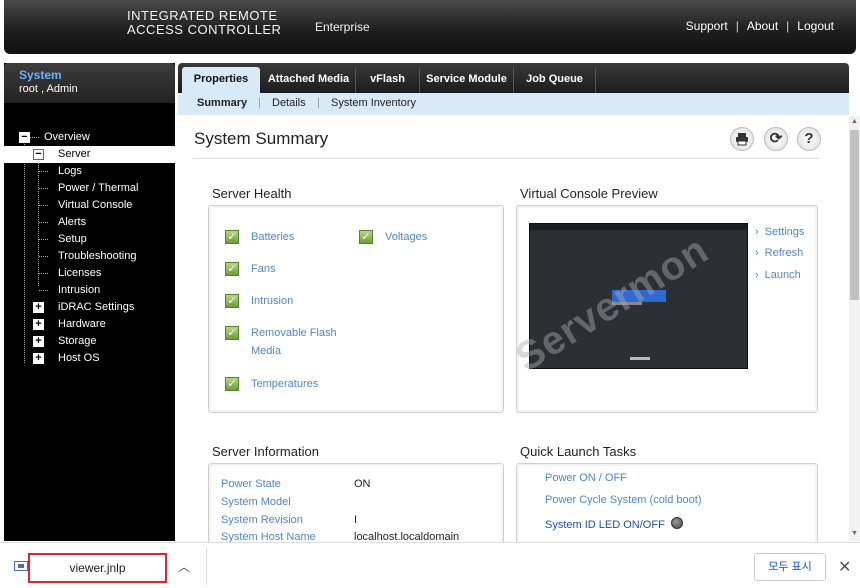  Describe the element at coordinates (854, 122) in the screenshot. I see `scroll-up-icon: ▲` at that location.